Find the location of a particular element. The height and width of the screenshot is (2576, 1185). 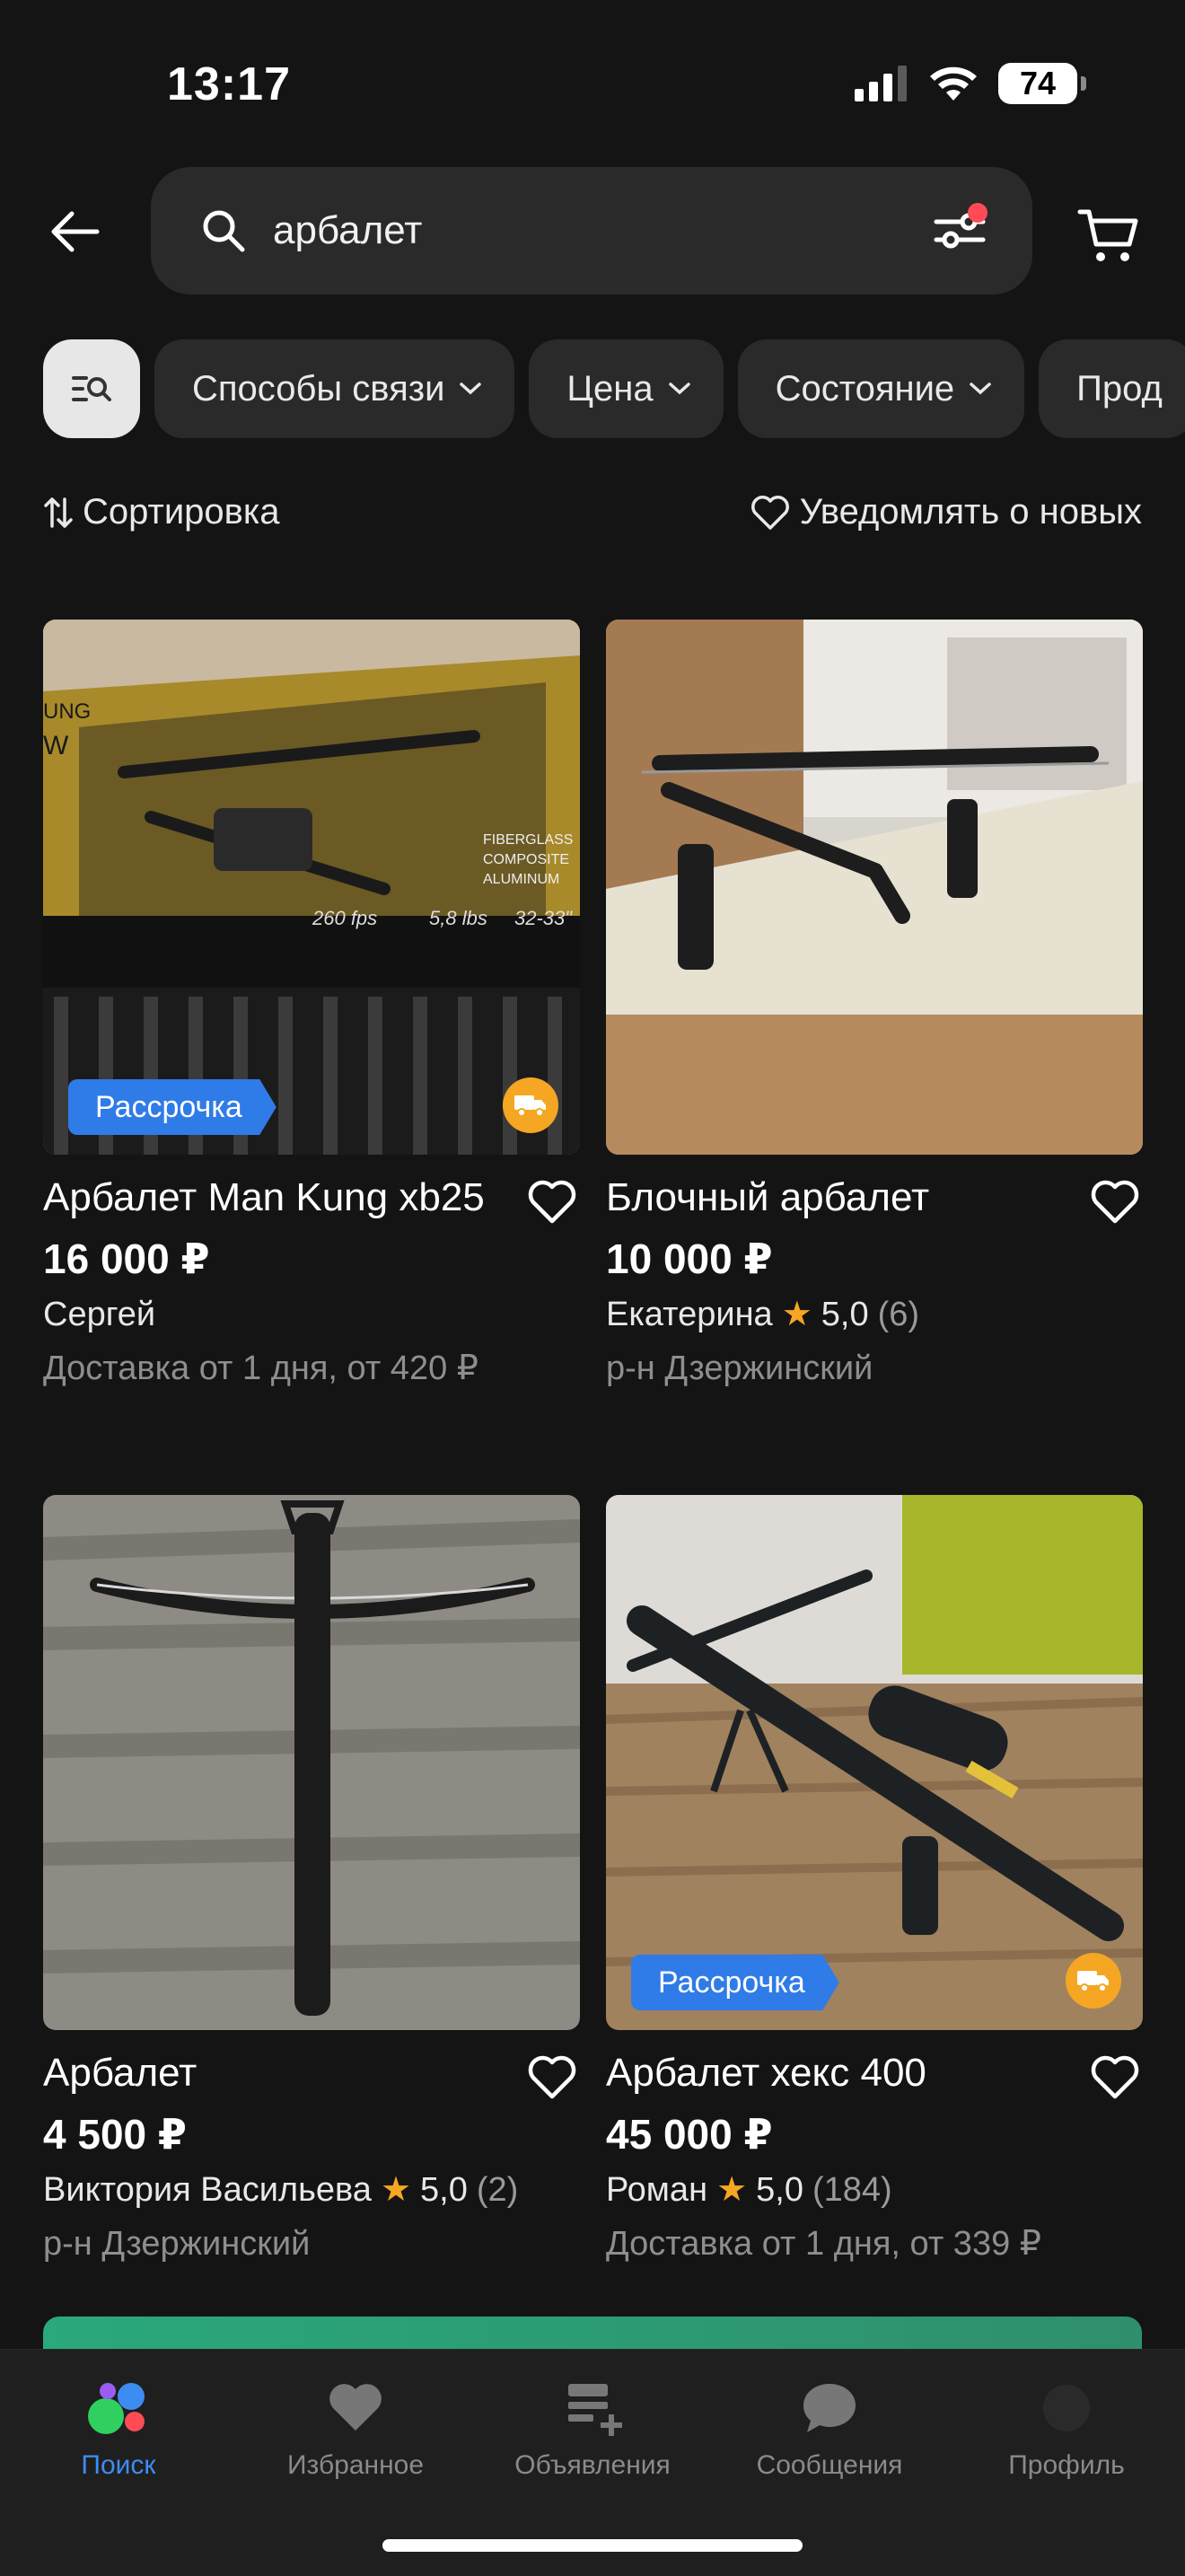

review-count: (2) is located at coordinates (497, 2190).